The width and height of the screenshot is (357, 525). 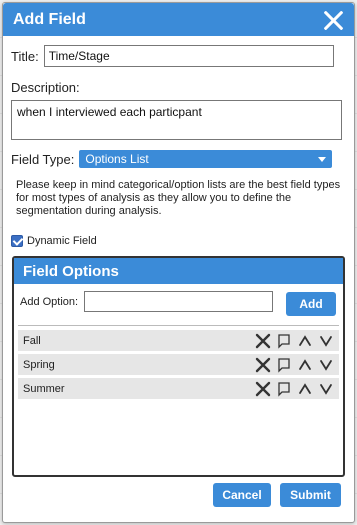 I want to click on dialog-header: Add Field, so click(x=178, y=19).